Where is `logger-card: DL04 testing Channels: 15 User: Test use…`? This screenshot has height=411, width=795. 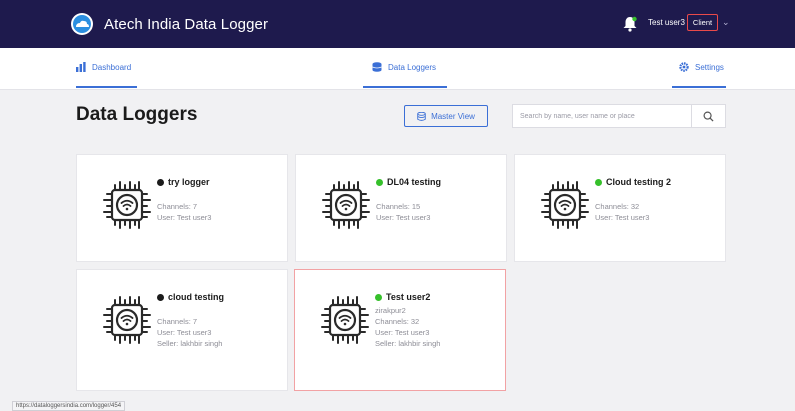 logger-card: DL04 testing Channels: 15 User: Test use… is located at coordinates (401, 208).